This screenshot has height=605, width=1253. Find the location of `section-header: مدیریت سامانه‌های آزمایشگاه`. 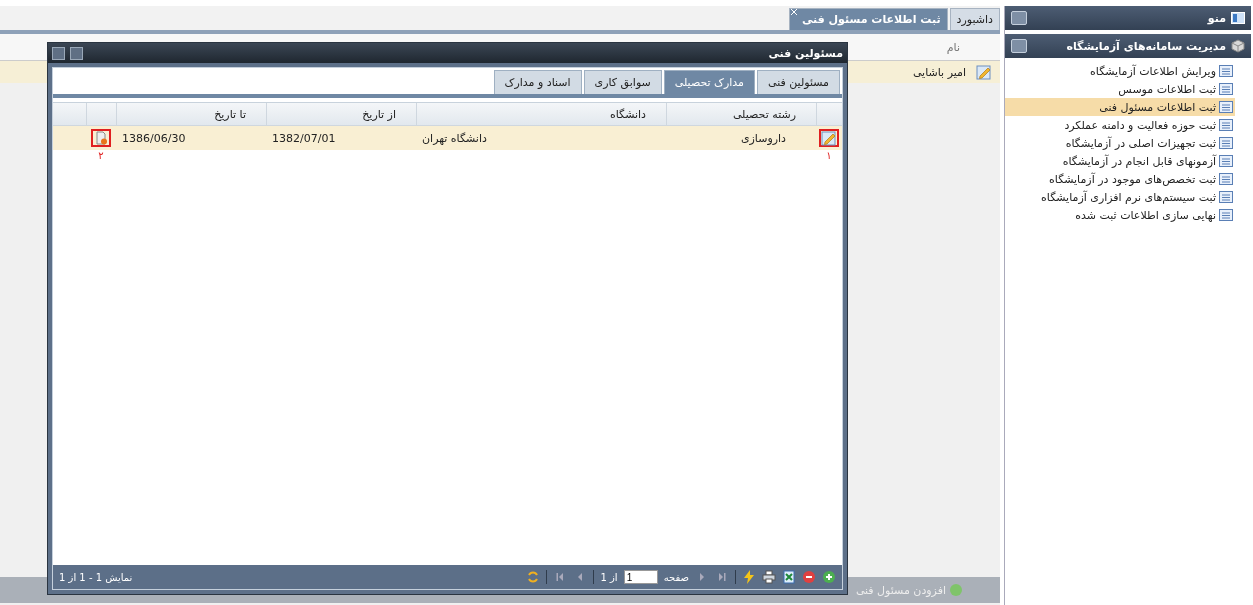

section-header: مدیریت سامانه‌های آزمایشگاه is located at coordinates (1128, 46).